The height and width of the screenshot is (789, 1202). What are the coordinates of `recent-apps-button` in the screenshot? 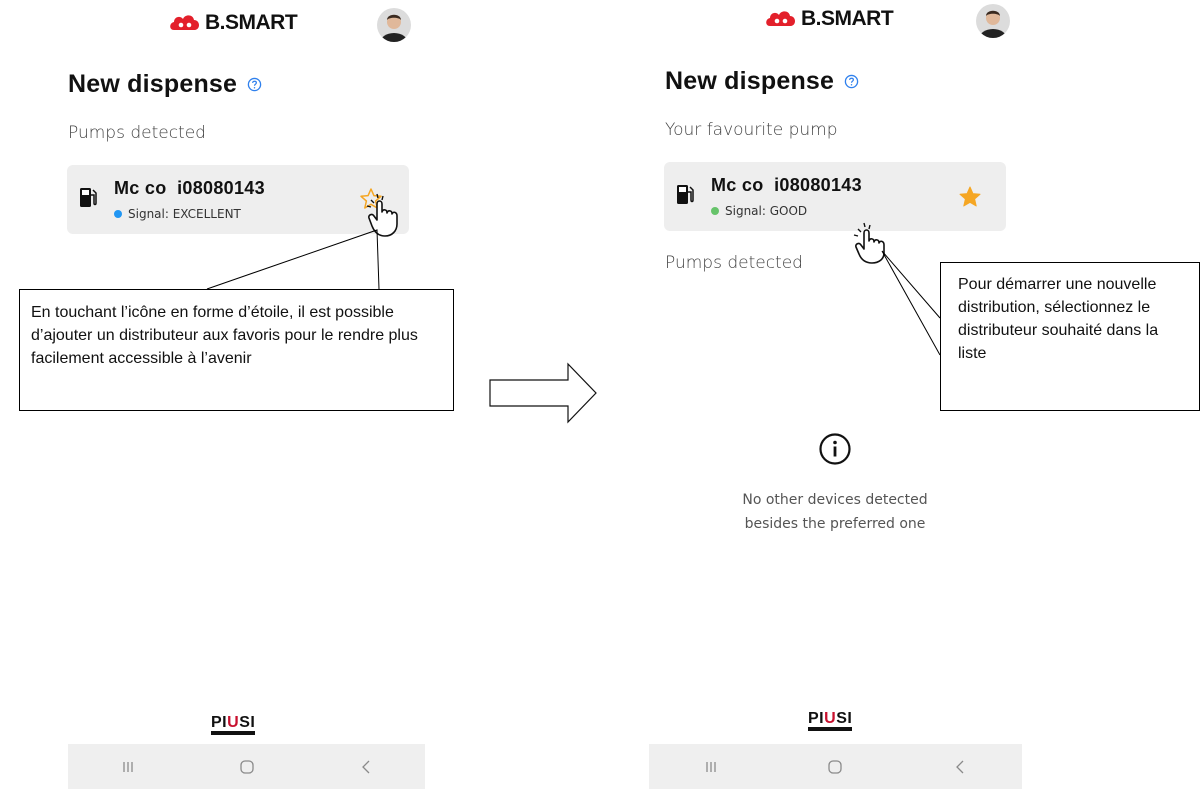 It's located at (711, 767).